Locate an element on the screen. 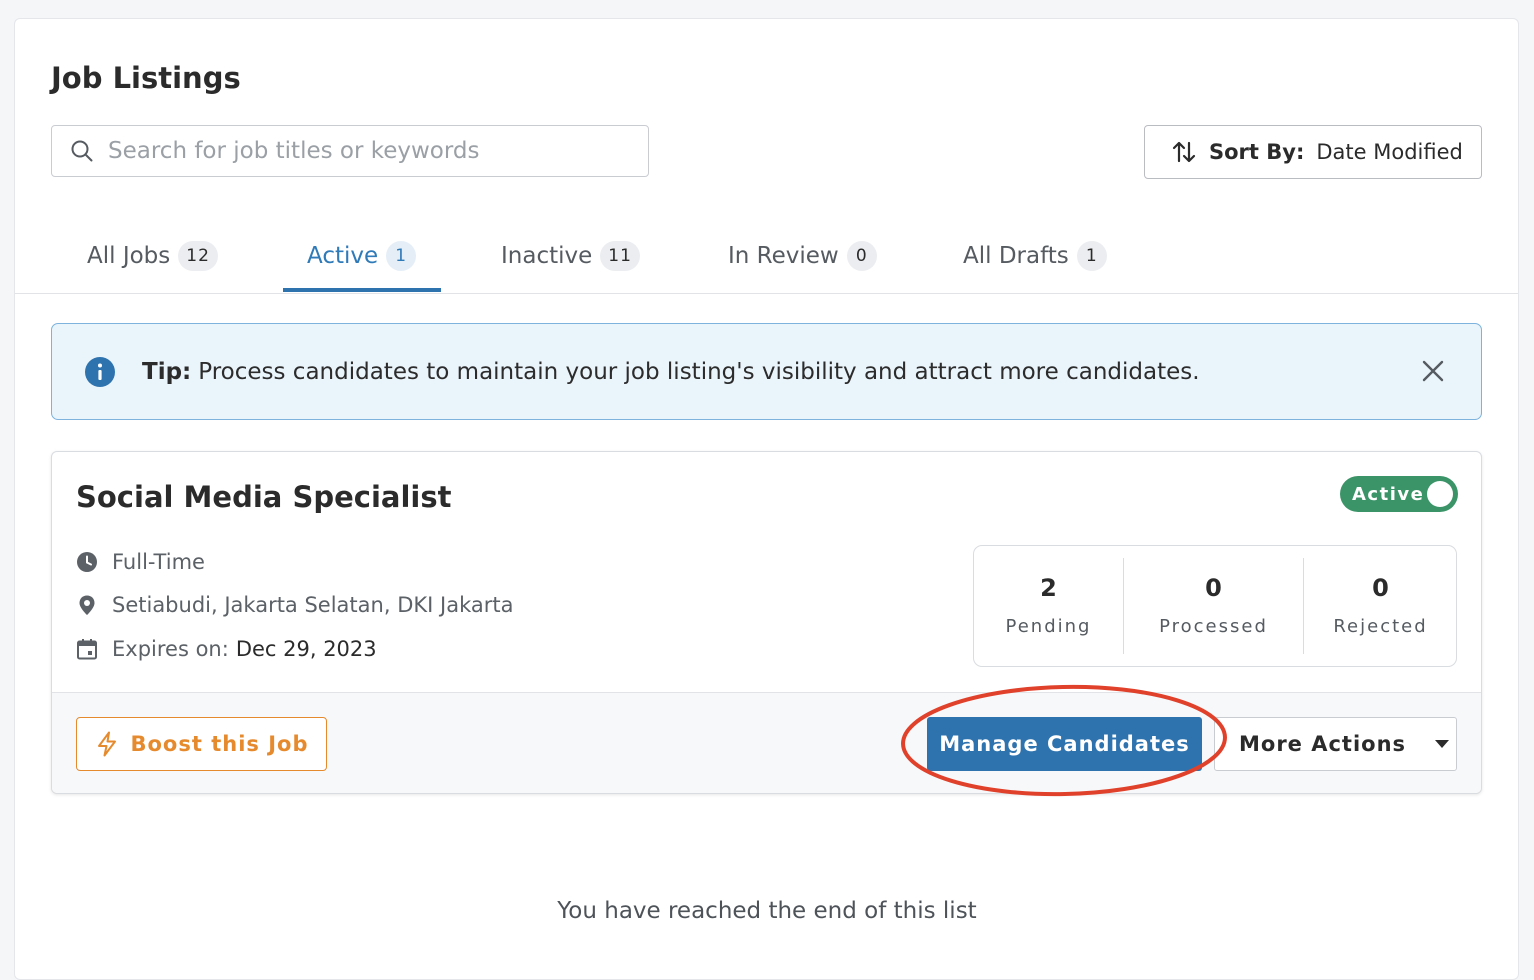 This screenshot has width=1534, height=980. tab-in-review: In Review 0 is located at coordinates (802, 255).